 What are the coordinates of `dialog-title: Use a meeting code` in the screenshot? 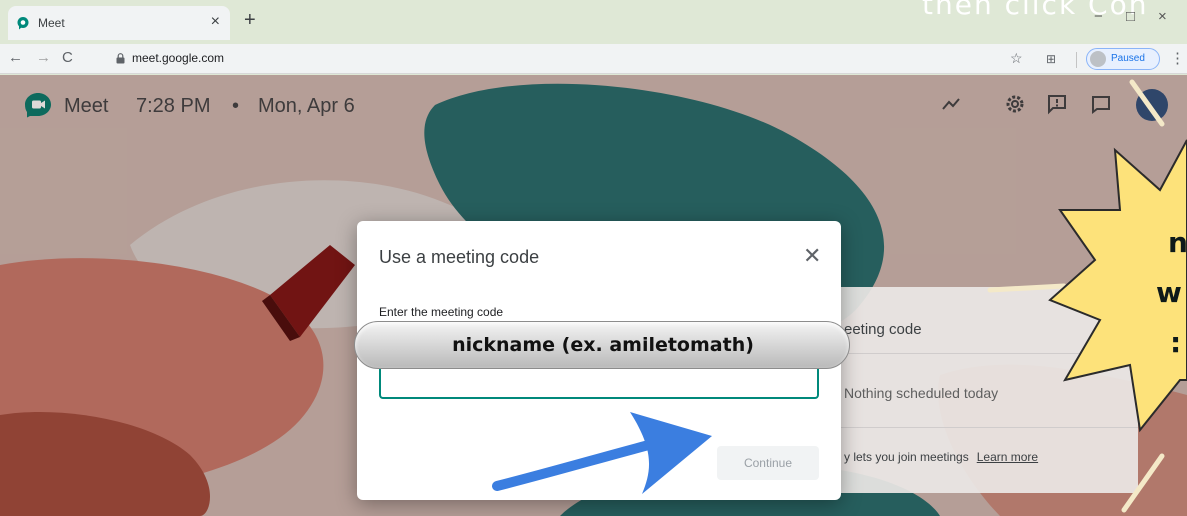 It's located at (459, 257).